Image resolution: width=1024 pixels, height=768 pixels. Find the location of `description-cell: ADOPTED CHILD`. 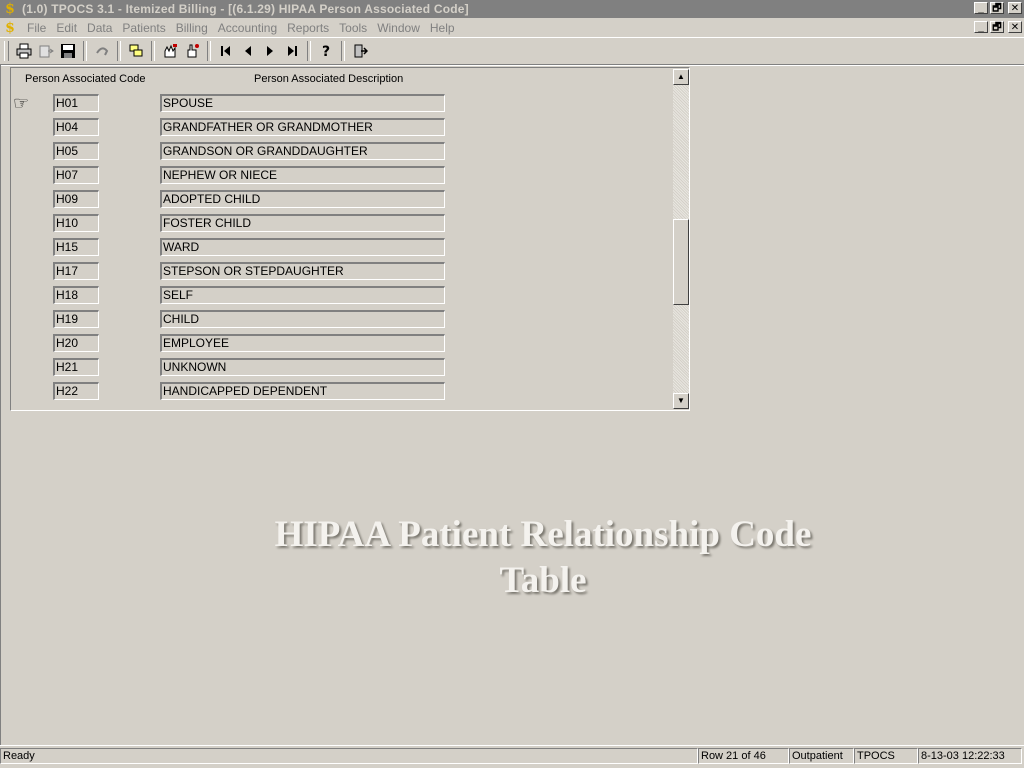

description-cell: ADOPTED CHILD is located at coordinates (302, 199).